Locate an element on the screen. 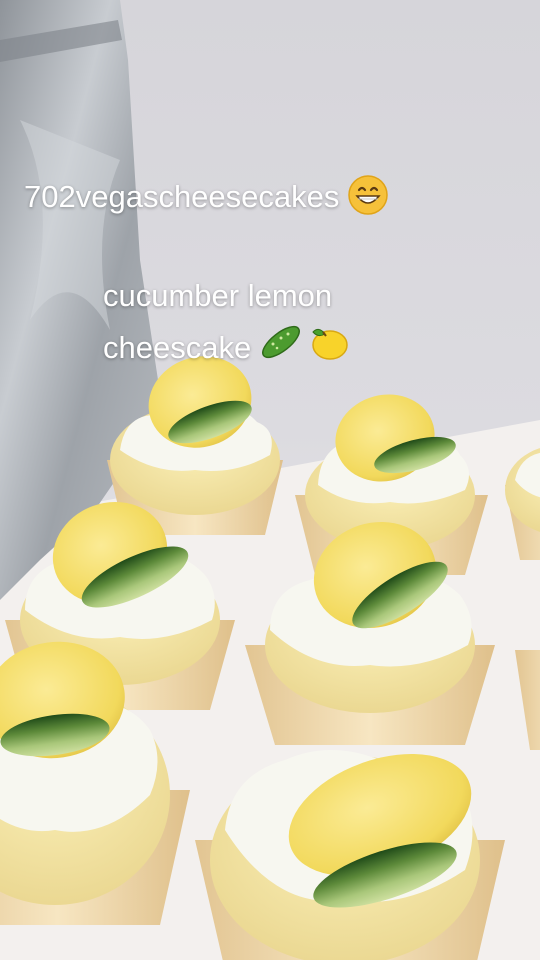 This screenshot has width=540, height=960. video-caption: cucumber lemon cheescake is located at coordinates (226, 324).